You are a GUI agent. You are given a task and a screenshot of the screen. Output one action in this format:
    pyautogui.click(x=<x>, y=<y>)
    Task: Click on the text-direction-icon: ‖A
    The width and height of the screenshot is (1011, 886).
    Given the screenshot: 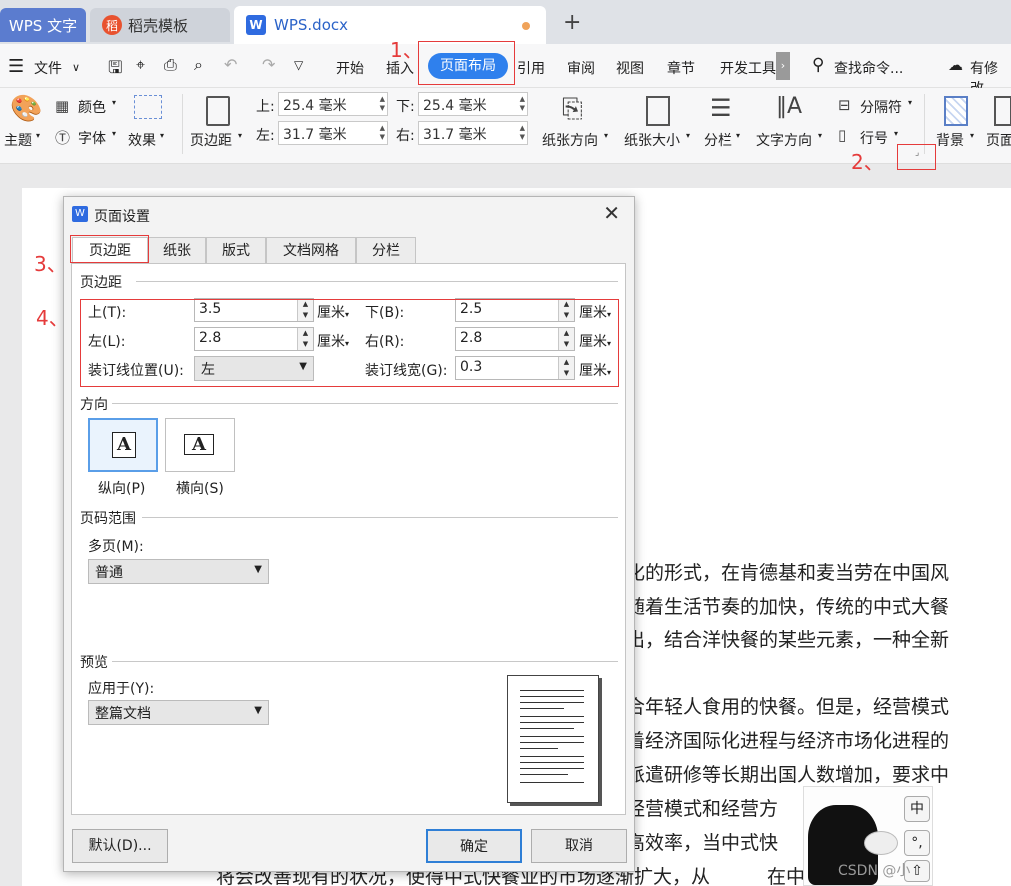 What is the action you would take?
    pyautogui.click(x=789, y=106)
    